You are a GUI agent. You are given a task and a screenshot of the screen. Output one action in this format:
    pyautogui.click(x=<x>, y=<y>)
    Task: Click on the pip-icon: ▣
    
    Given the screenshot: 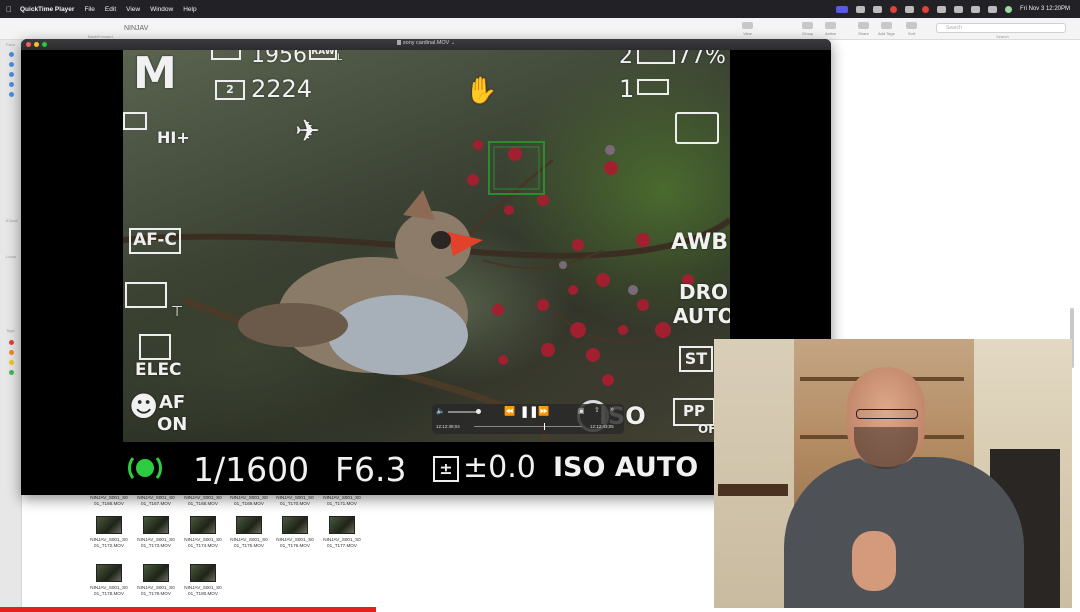 What is the action you would take?
    pyautogui.click(x=581, y=411)
    